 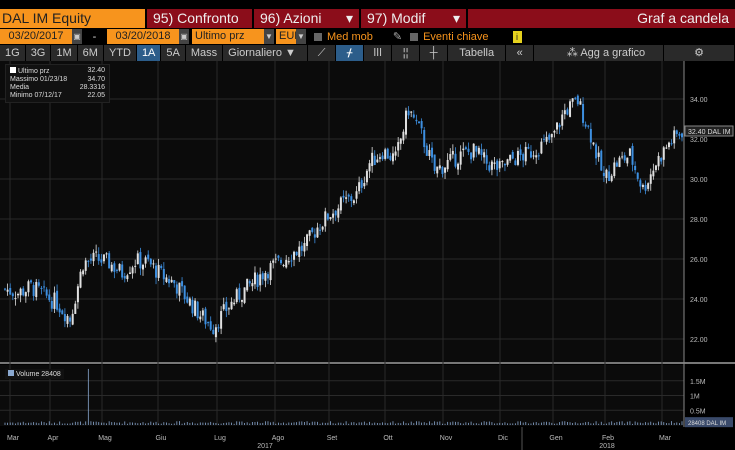 What do you see at coordinates (397, 36) in the screenshot?
I see `pencil-icon: ✎` at bounding box center [397, 36].